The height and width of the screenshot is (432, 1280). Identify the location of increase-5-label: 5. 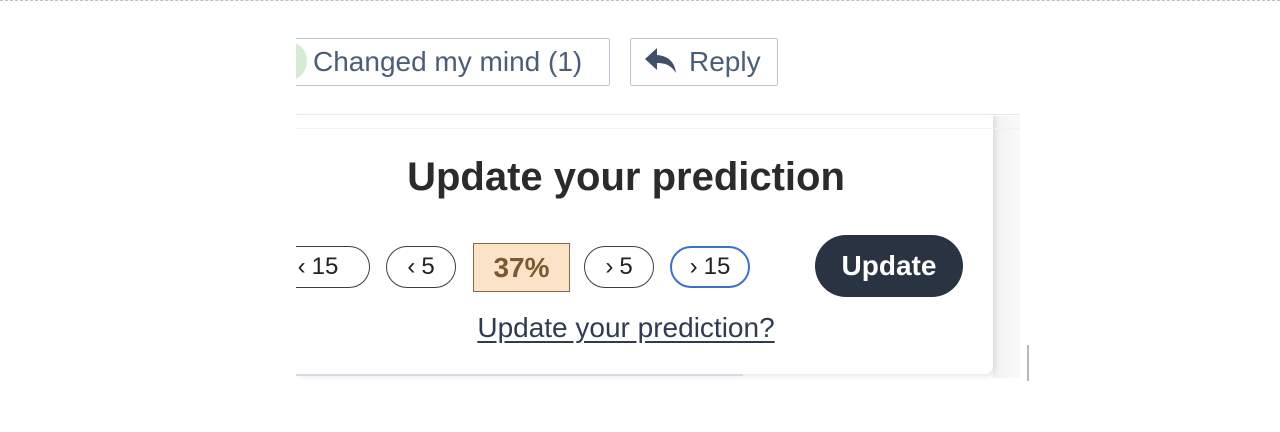
(626, 266).